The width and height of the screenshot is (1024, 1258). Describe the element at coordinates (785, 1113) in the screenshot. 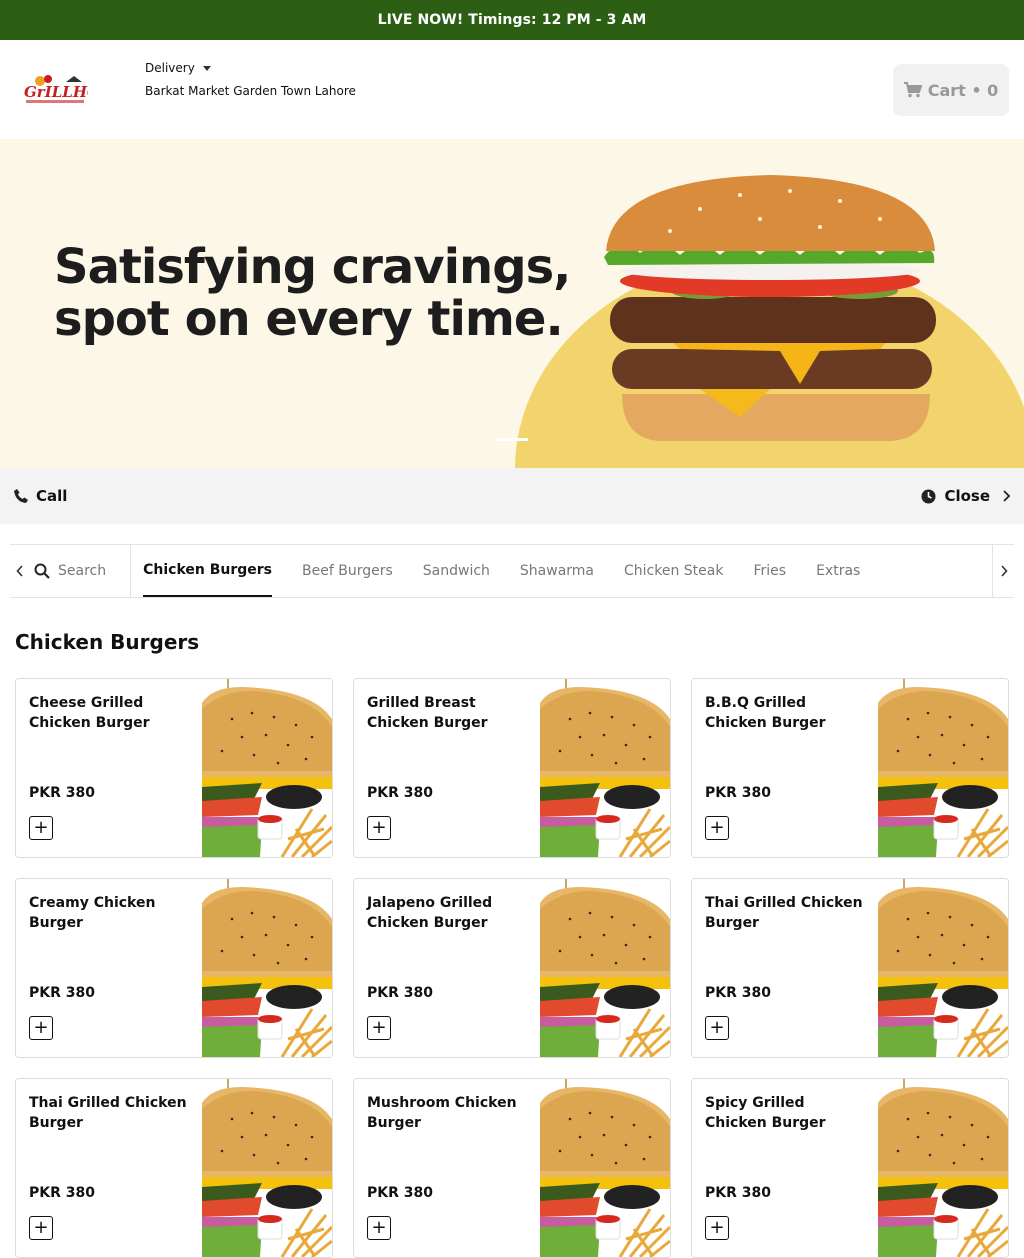

I see `product-name: Spicy Grilled Chicken Burger` at that location.